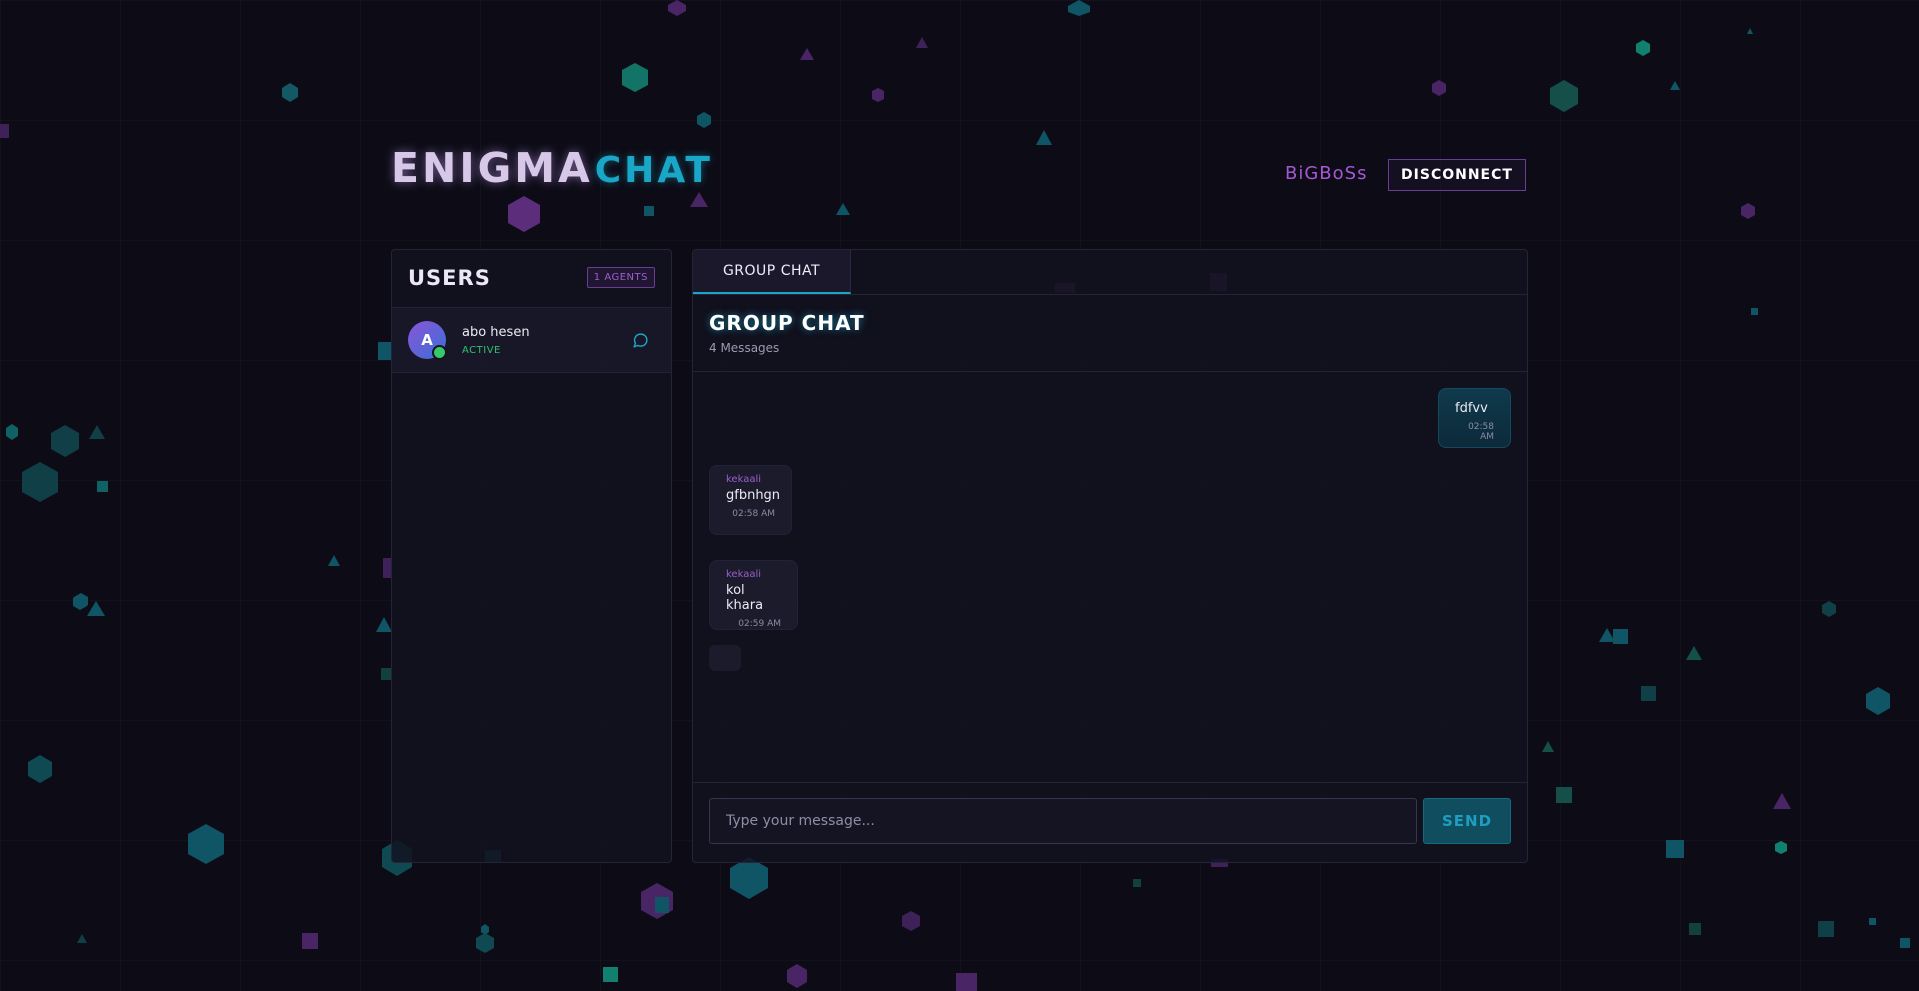 This screenshot has height=991, width=1919. Describe the element at coordinates (725, 658) in the screenshot. I see `typing-indicator` at that location.